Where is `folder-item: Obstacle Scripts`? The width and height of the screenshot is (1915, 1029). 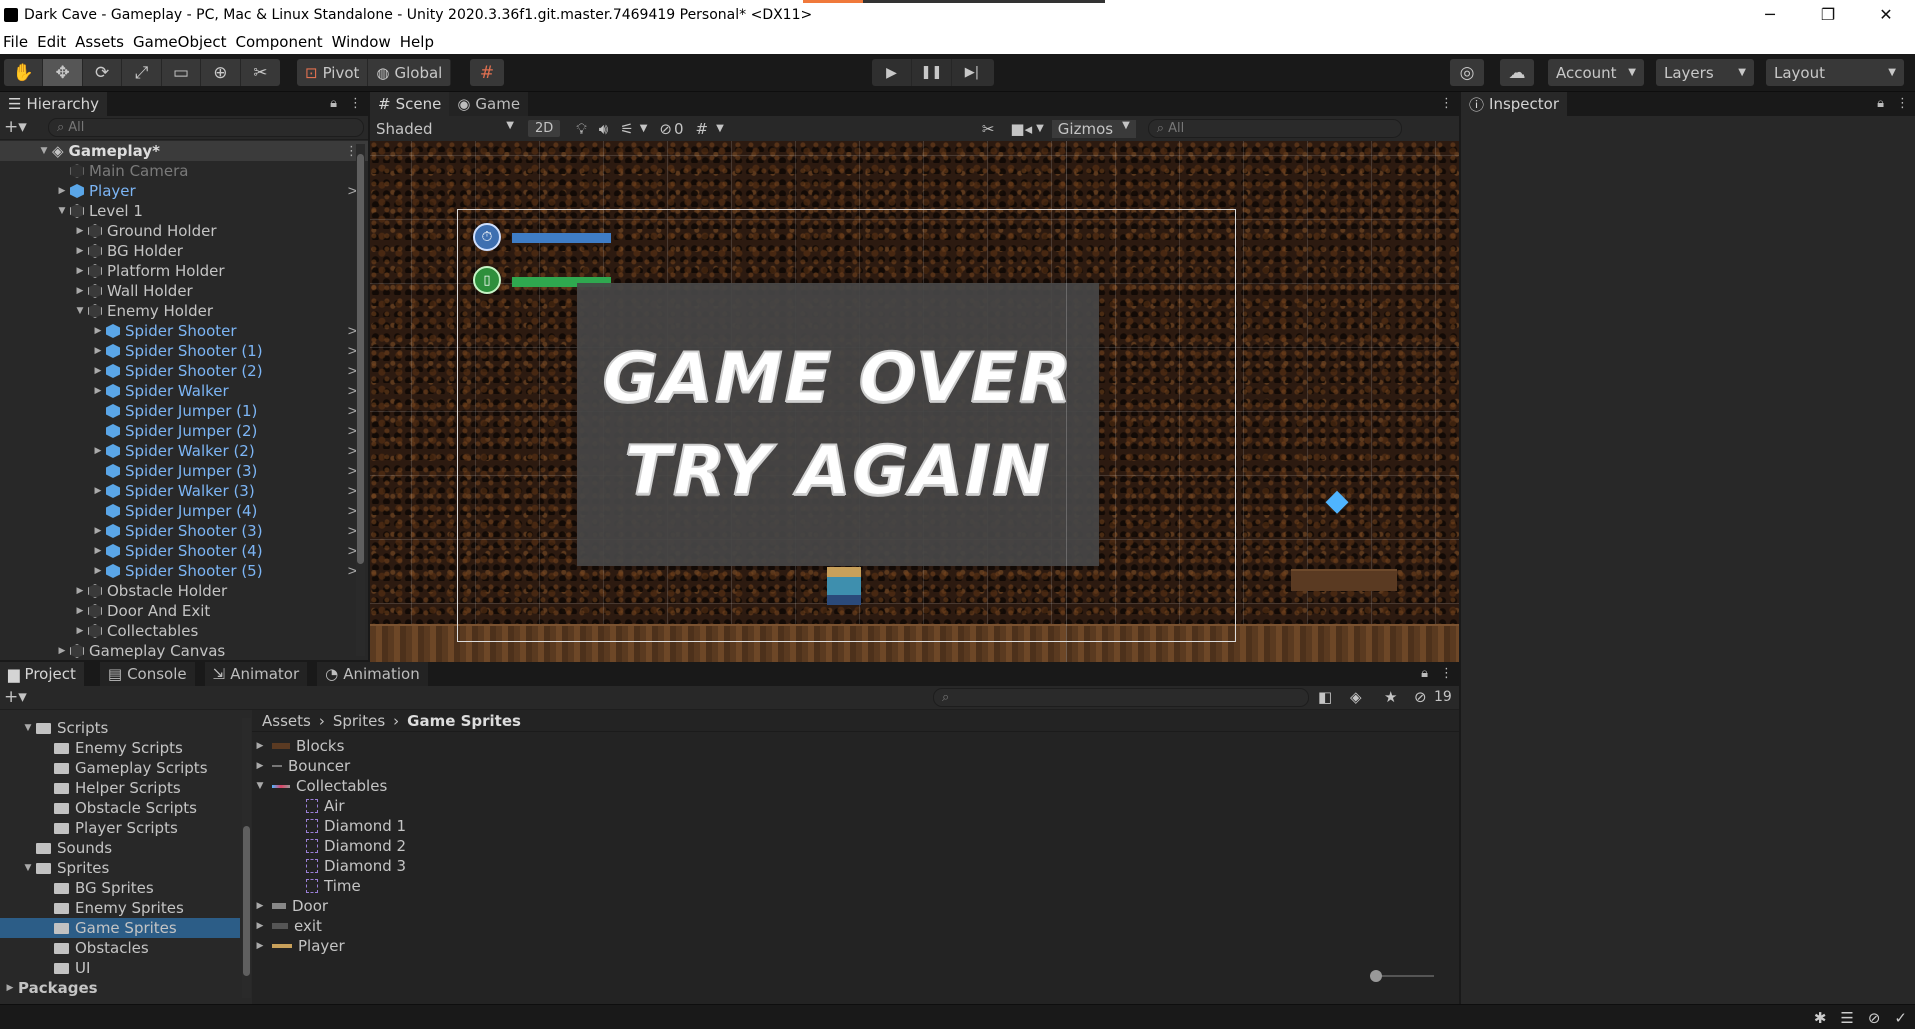
folder-item: Obstacle Scripts is located at coordinates (120, 808).